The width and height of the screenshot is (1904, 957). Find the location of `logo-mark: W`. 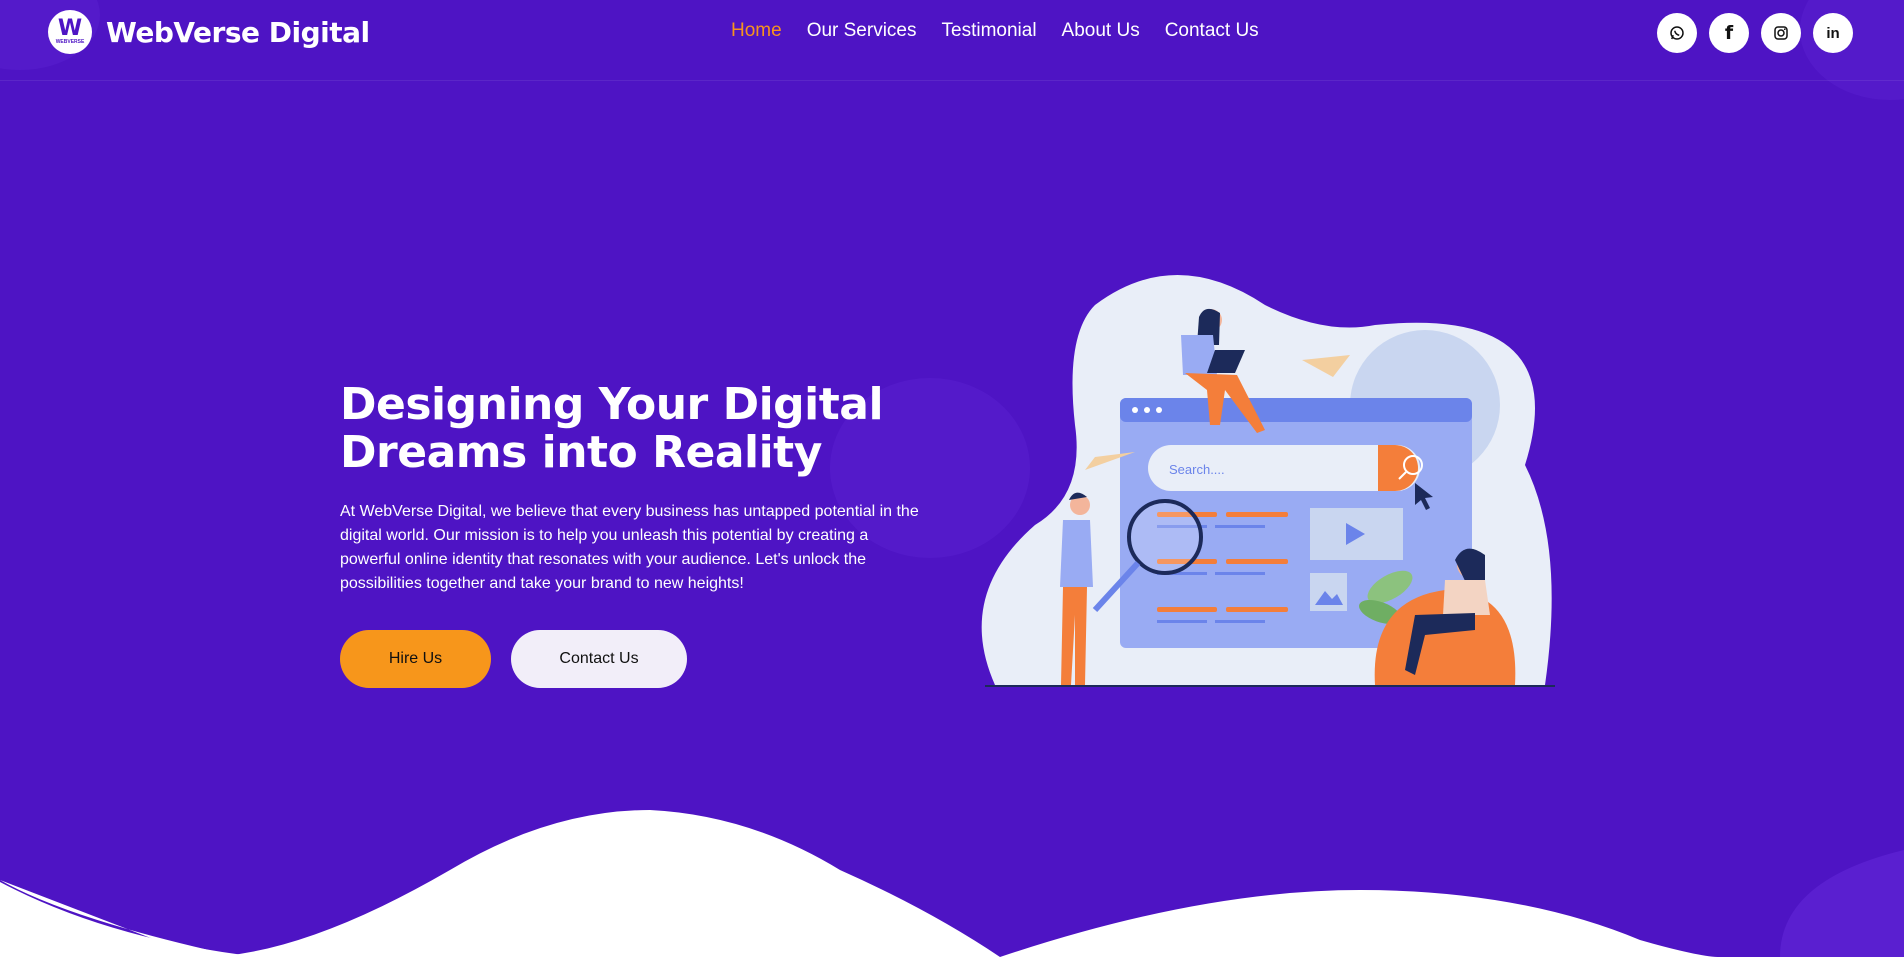

logo-mark: W is located at coordinates (70, 28).